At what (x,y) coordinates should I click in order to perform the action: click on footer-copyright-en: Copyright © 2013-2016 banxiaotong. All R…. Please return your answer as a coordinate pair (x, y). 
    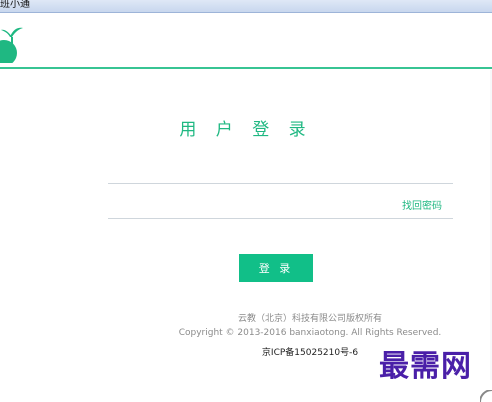
    Looking at the image, I should click on (310, 333).